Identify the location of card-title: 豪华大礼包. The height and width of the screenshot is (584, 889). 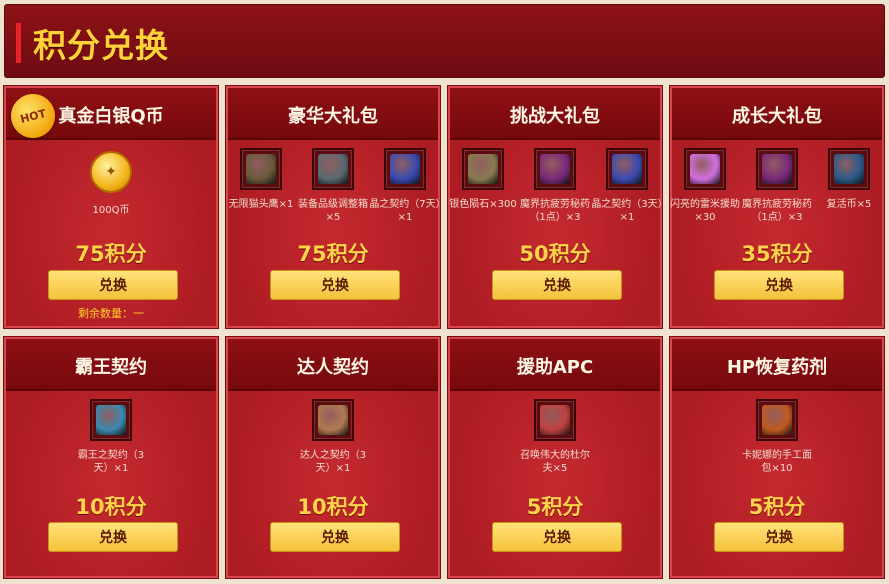
(333, 116).